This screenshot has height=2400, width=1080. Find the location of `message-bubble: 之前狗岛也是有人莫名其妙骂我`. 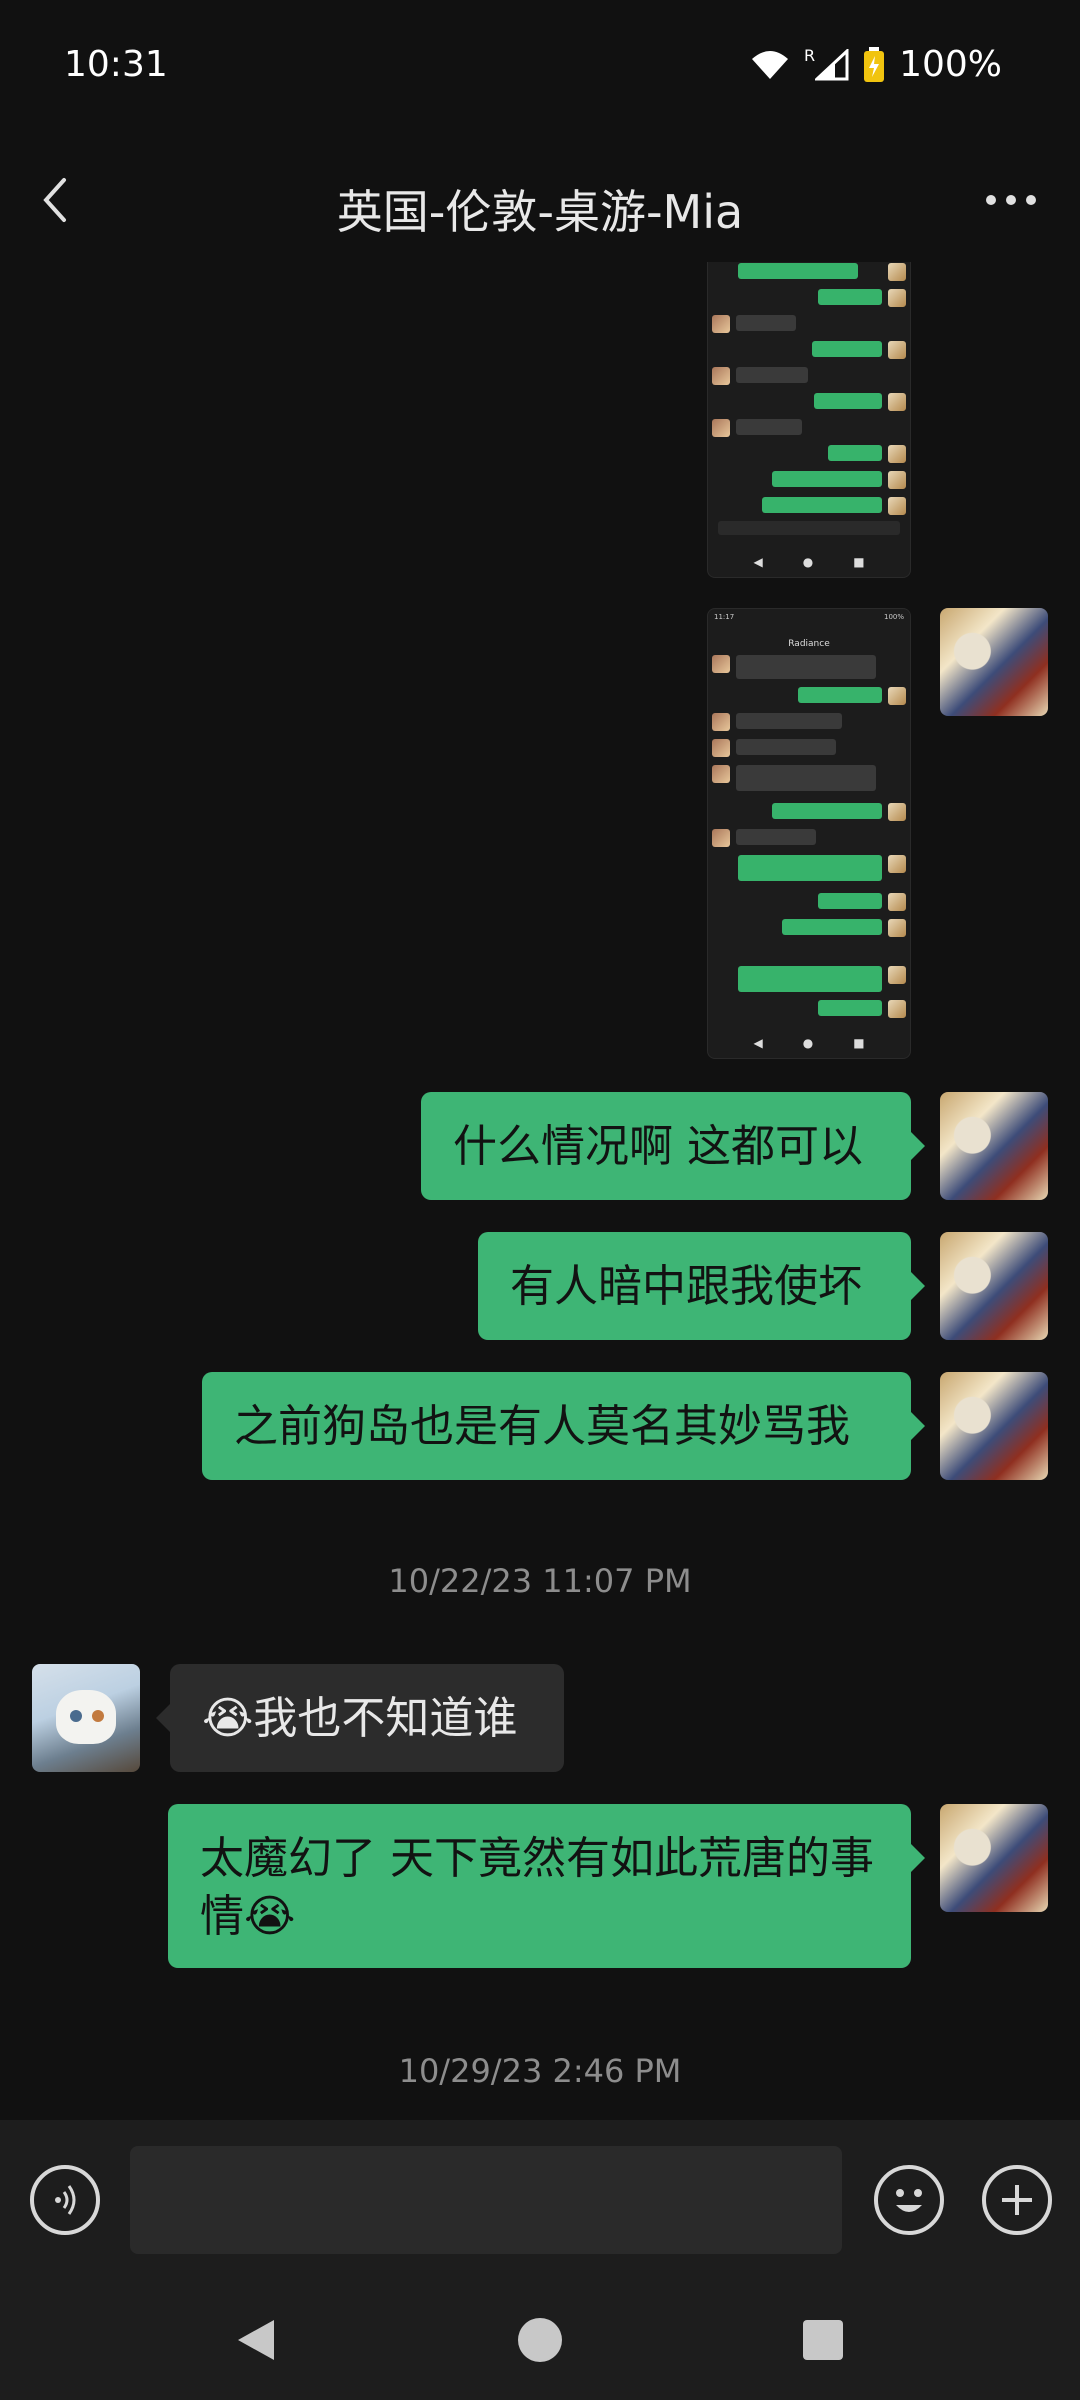

message-bubble: 之前狗岛也是有人莫名其妙骂我 is located at coordinates (563, 1426).